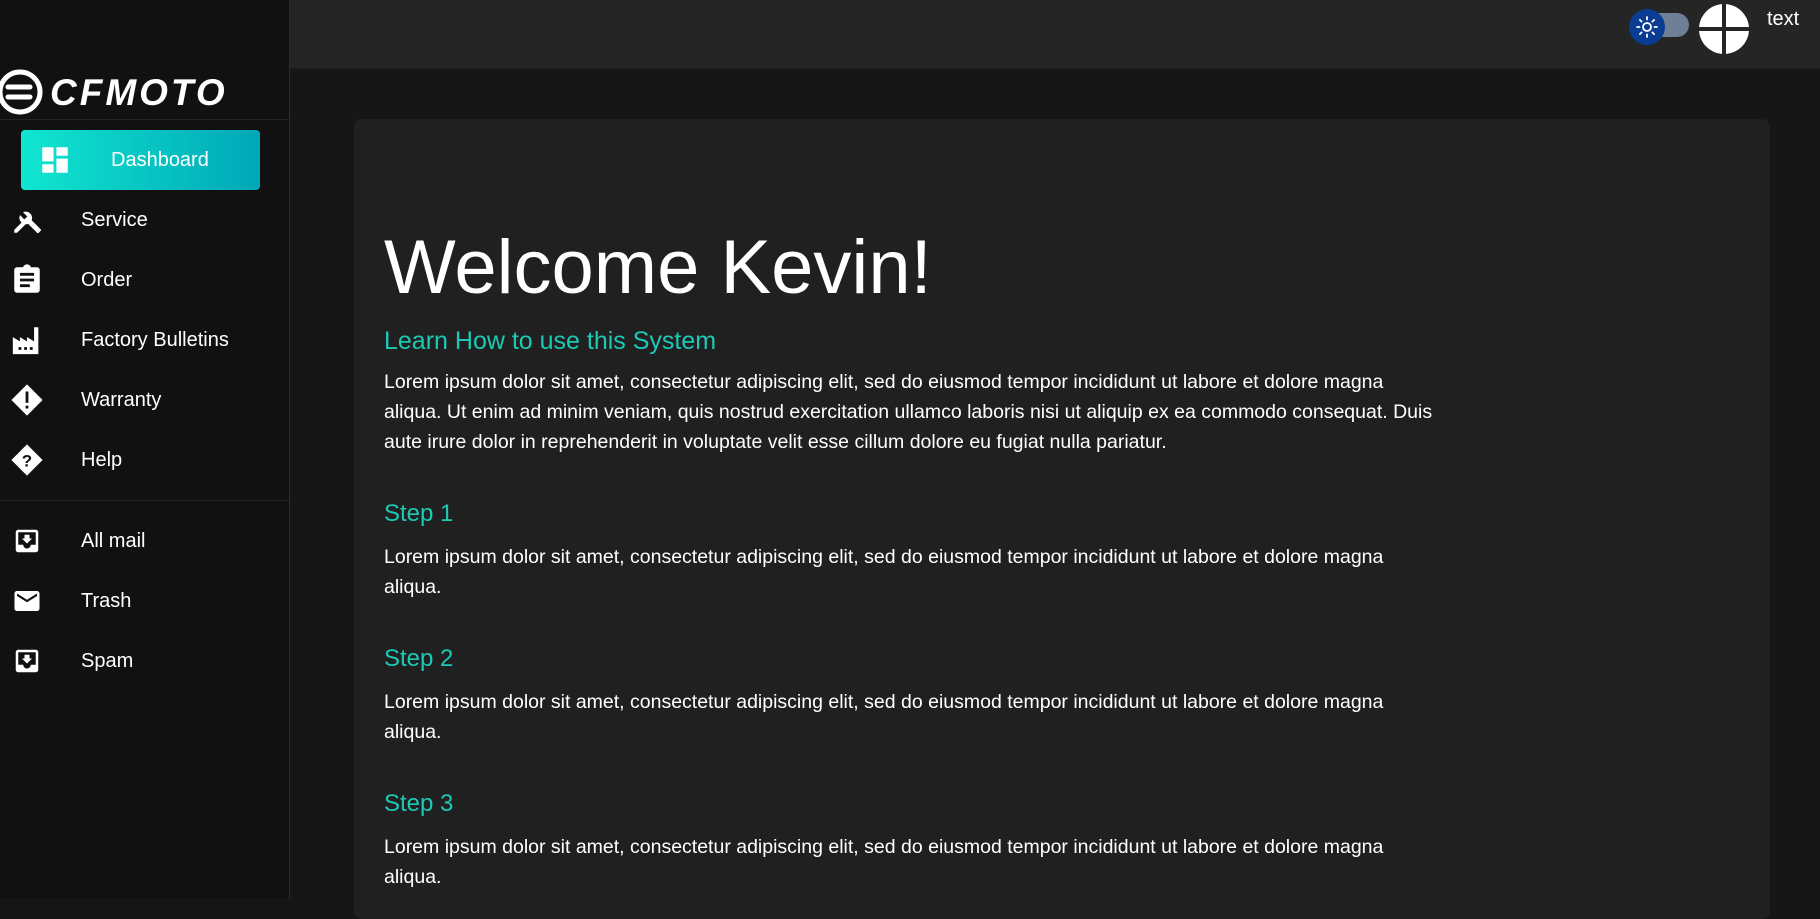 This screenshot has height=919, width=1820. What do you see at coordinates (121, 399) in the screenshot?
I see `sidebar-item-label: Warranty` at bounding box center [121, 399].